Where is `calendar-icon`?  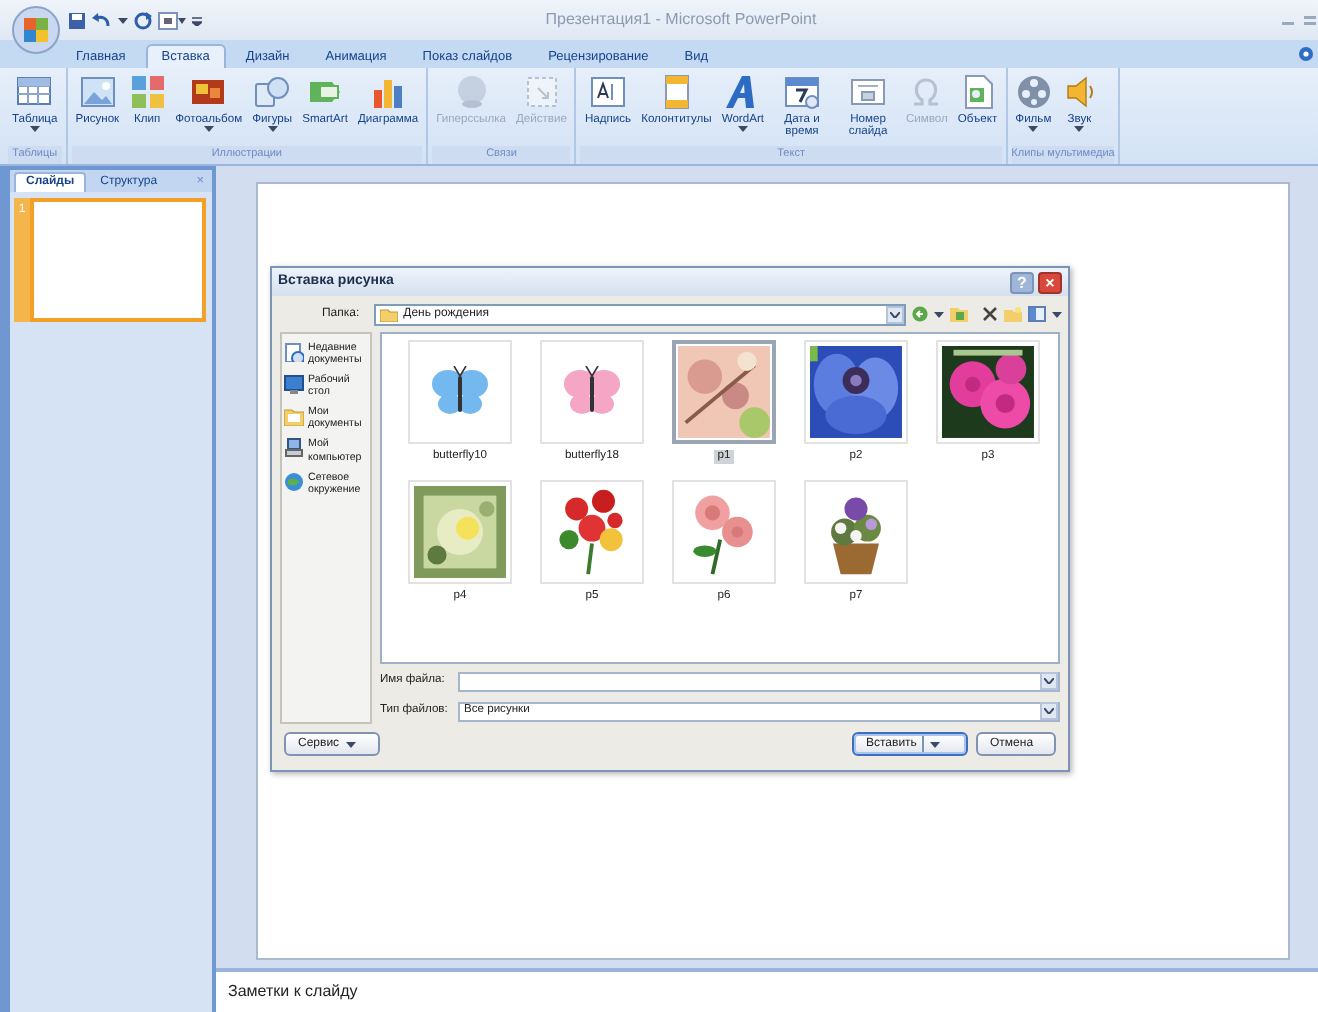
calendar-icon is located at coordinates (802, 92).